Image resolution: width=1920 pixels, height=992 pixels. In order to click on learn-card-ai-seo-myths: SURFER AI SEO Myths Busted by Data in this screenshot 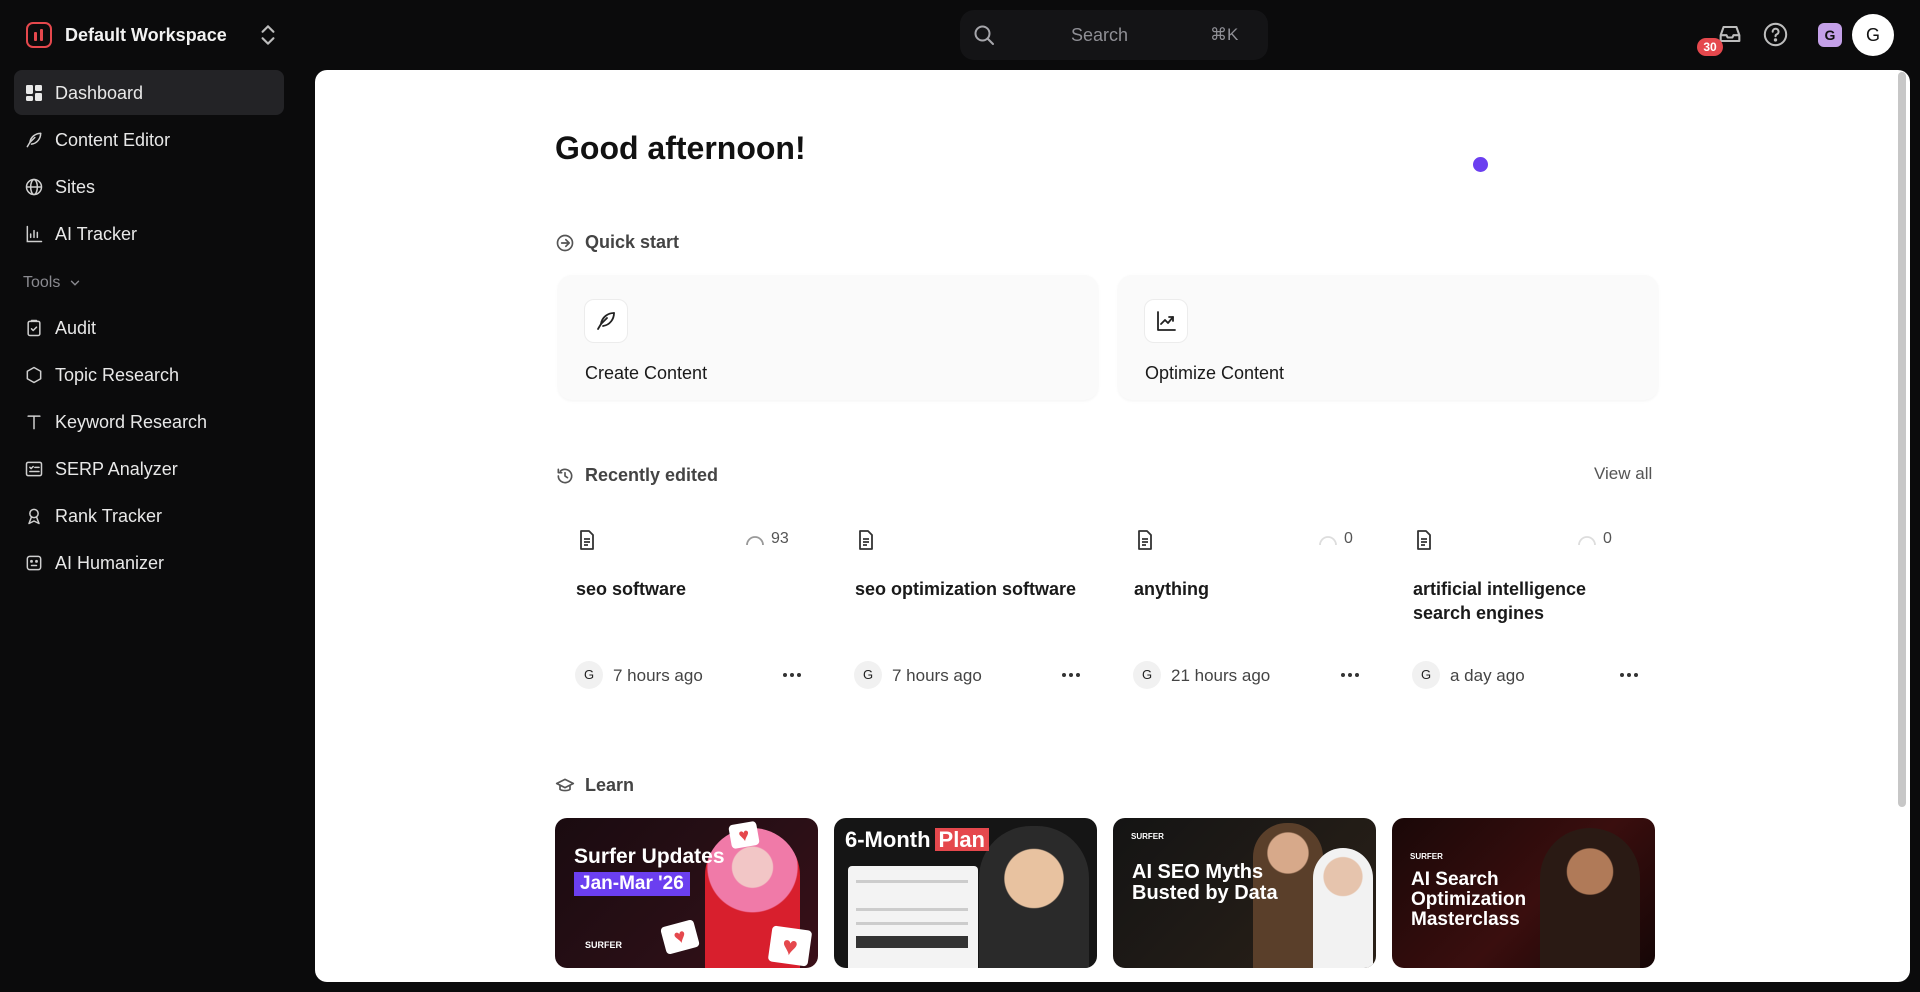, I will do `click(1244, 893)`.